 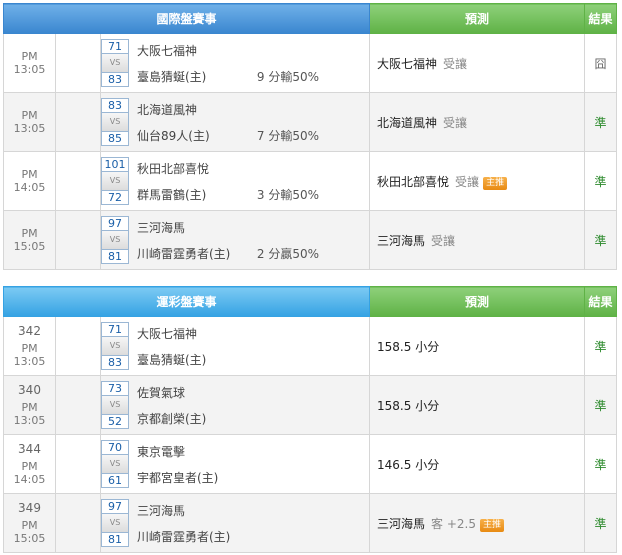 I want to click on score-box: 73 VS 52, so click(x=115, y=405).